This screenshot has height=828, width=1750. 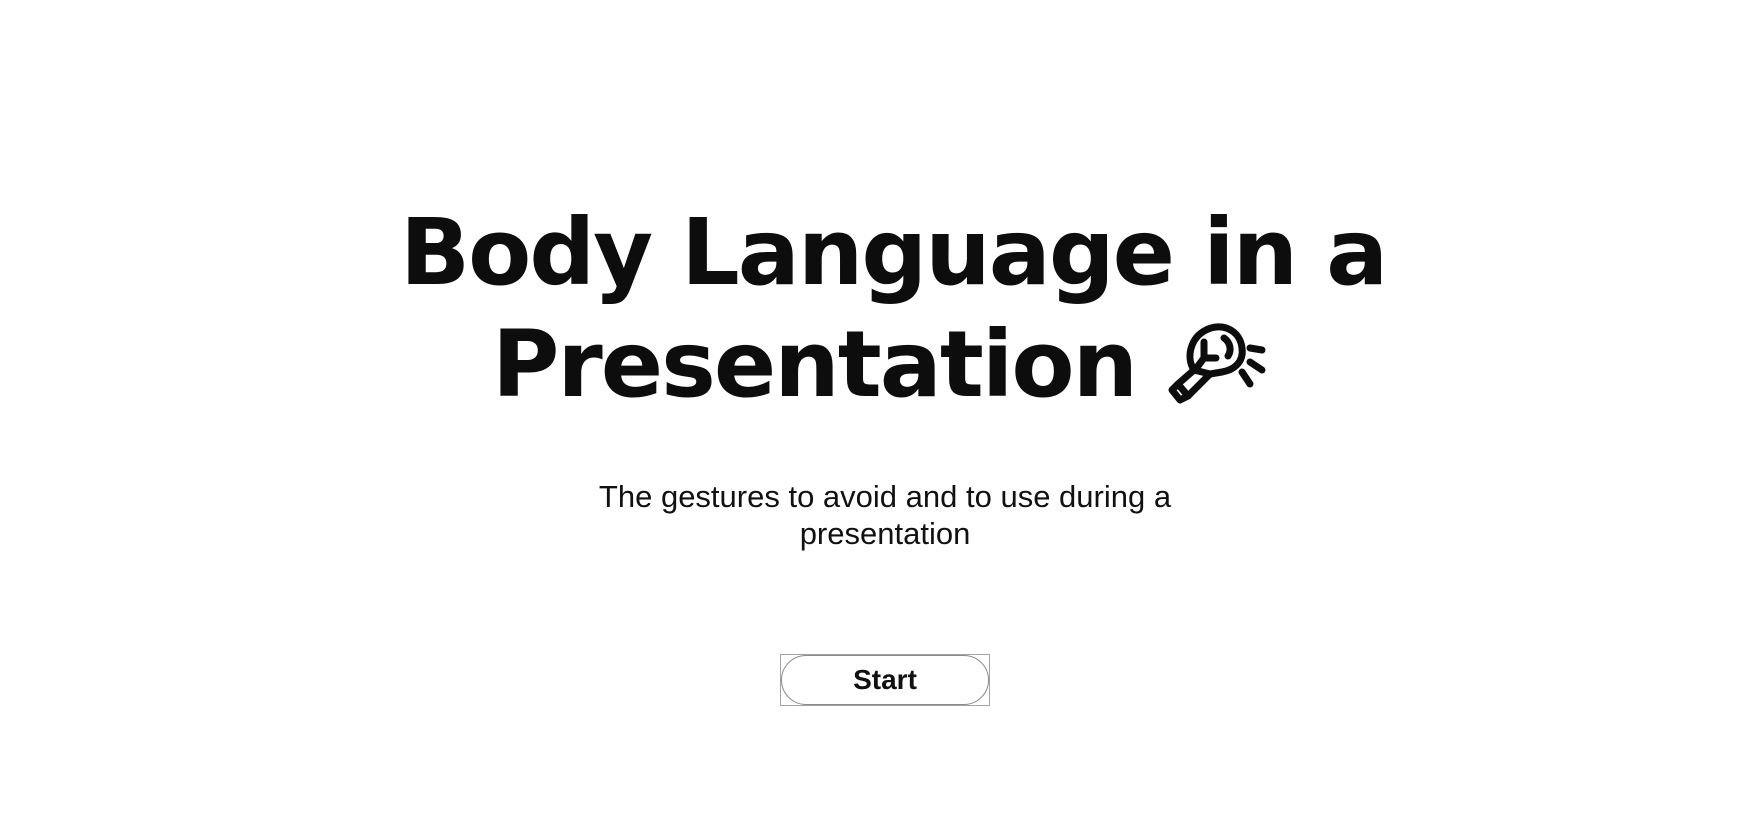 What do you see at coordinates (814, 364) in the screenshot?
I see `title-line-2-text: Presentation` at bounding box center [814, 364].